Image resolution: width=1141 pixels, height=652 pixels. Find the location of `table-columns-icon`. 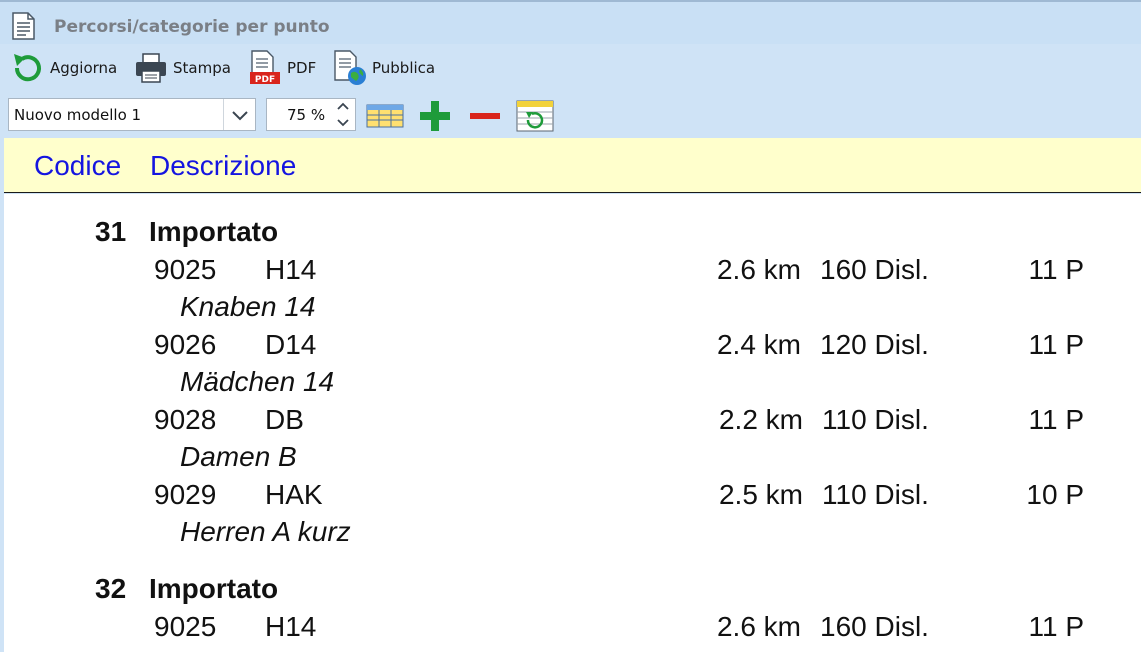

table-columns-icon is located at coordinates (385, 116).